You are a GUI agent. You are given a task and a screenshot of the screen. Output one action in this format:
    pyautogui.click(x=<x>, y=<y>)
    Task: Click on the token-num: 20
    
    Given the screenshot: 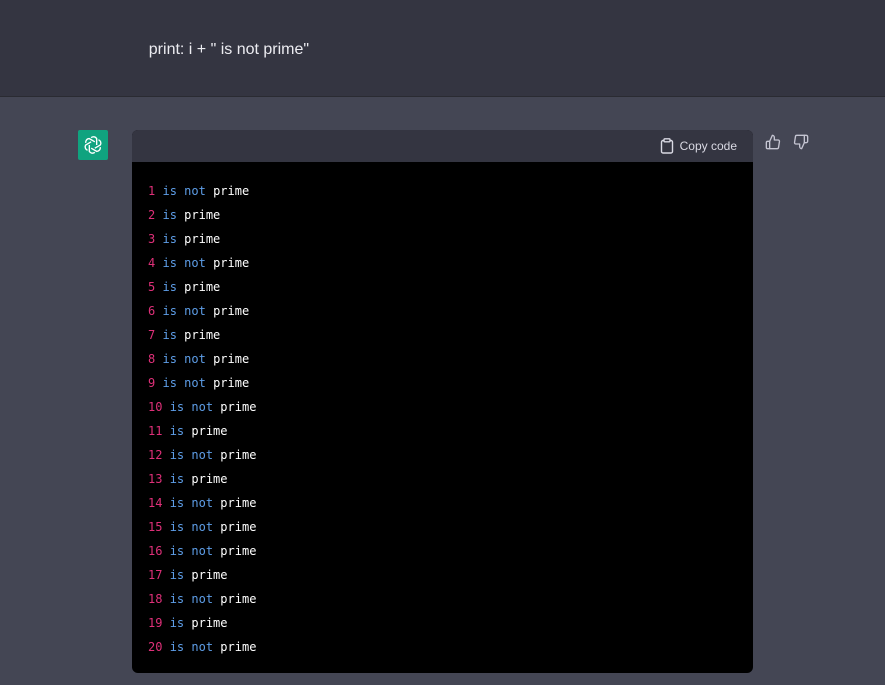 What is the action you would take?
    pyautogui.click(x=155, y=647)
    